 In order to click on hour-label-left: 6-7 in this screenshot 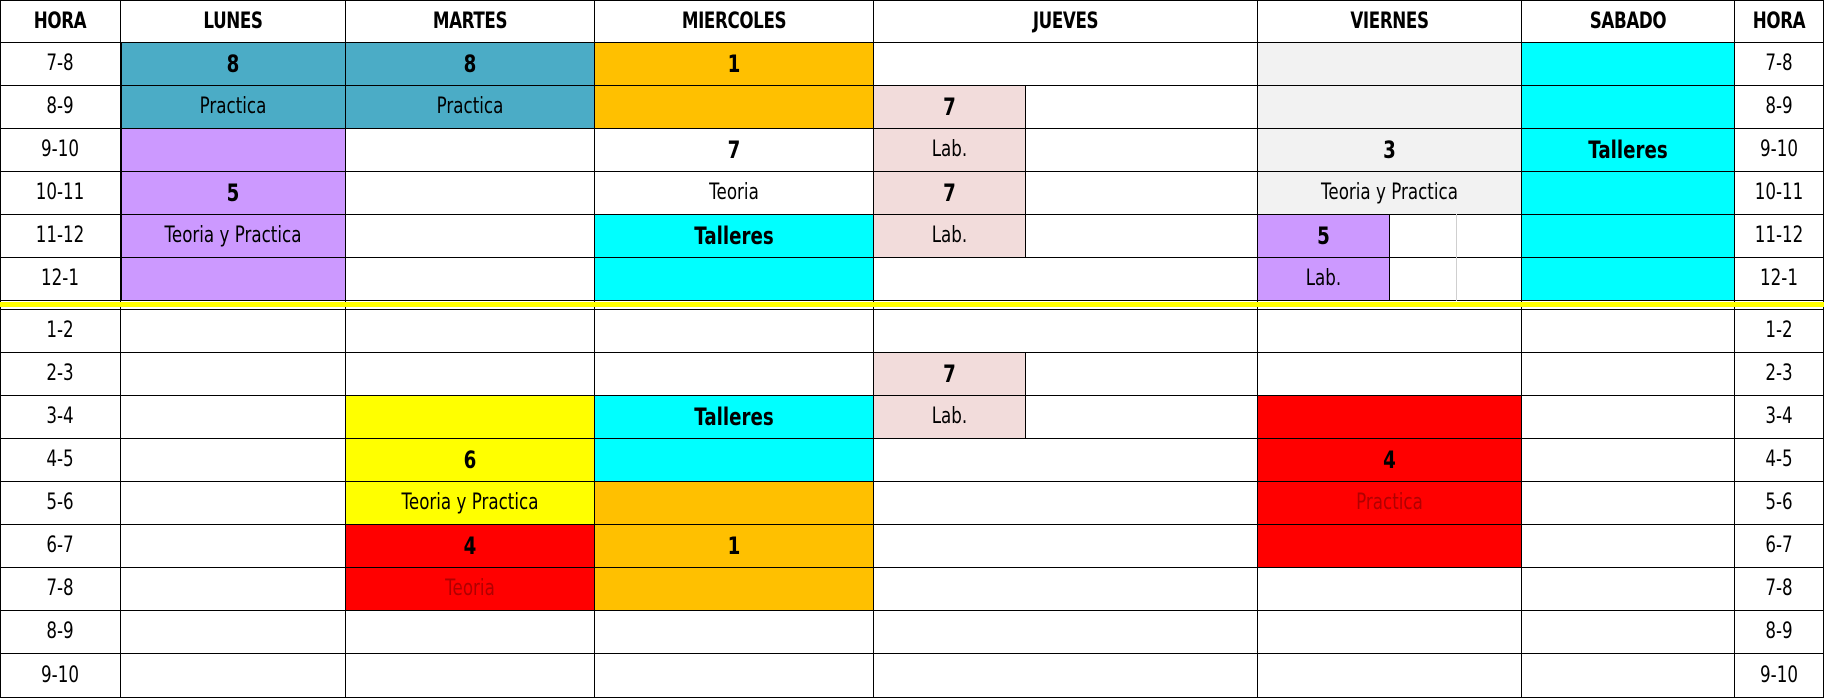, I will do `click(60, 545)`.